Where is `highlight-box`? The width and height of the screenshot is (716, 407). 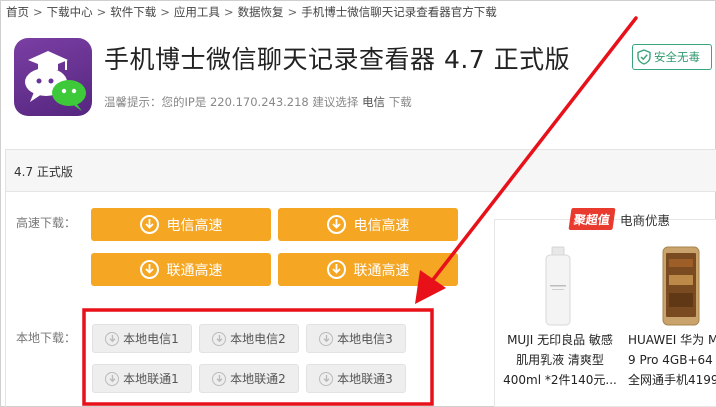 highlight-box is located at coordinates (258, 357).